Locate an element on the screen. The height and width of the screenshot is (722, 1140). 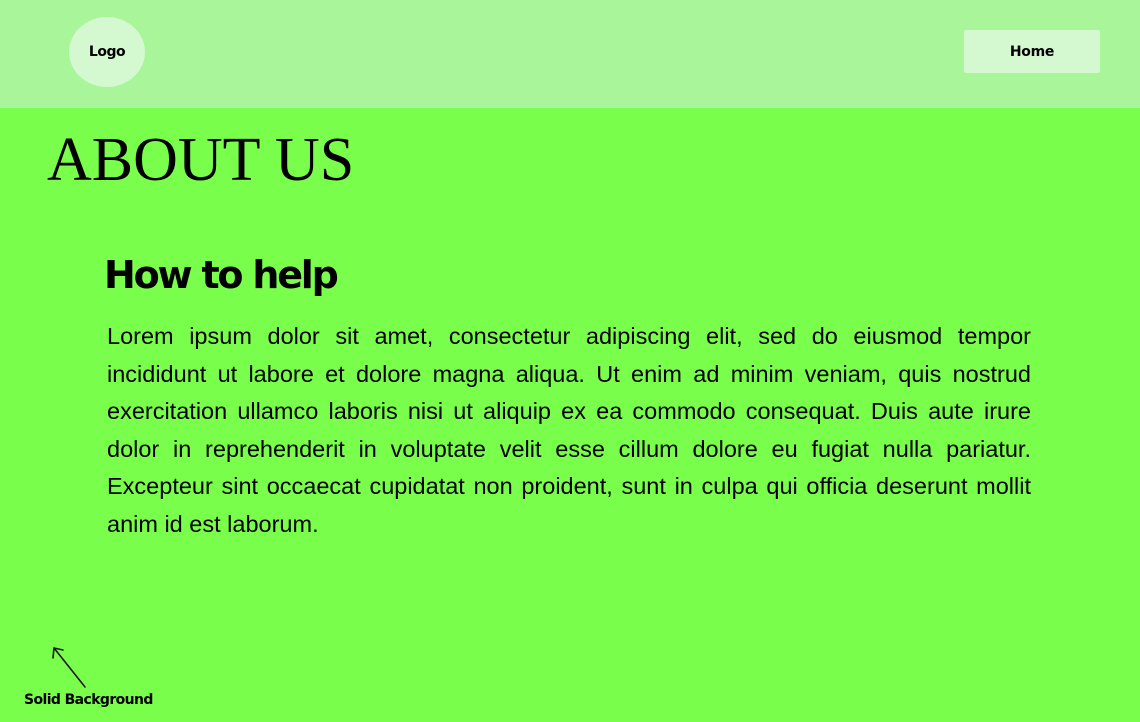
logo: Logo is located at coordinates (107, 52).